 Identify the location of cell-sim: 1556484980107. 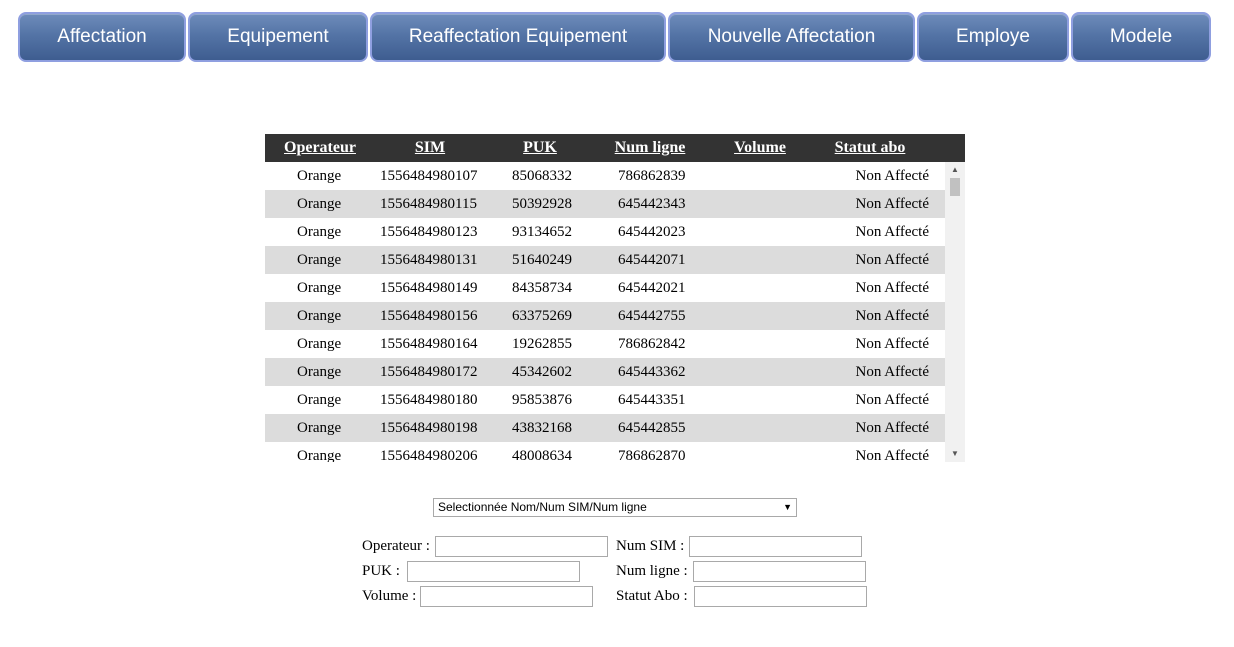
(429, 176).